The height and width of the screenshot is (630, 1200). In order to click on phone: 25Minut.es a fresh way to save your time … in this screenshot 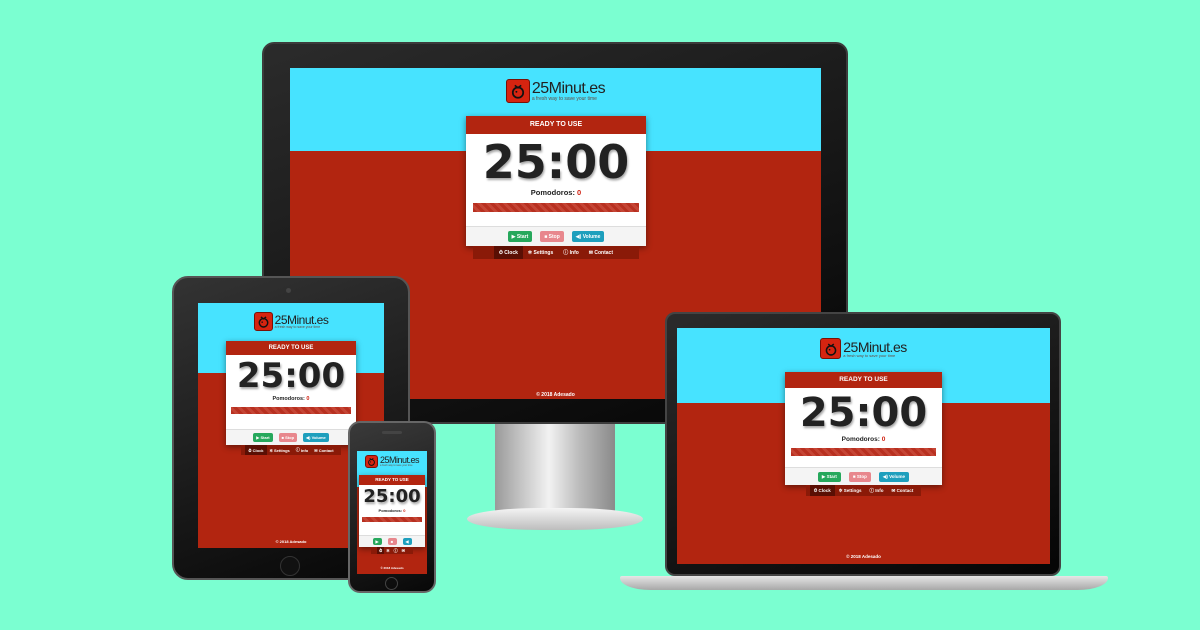, I will do `click(392, 507)`.